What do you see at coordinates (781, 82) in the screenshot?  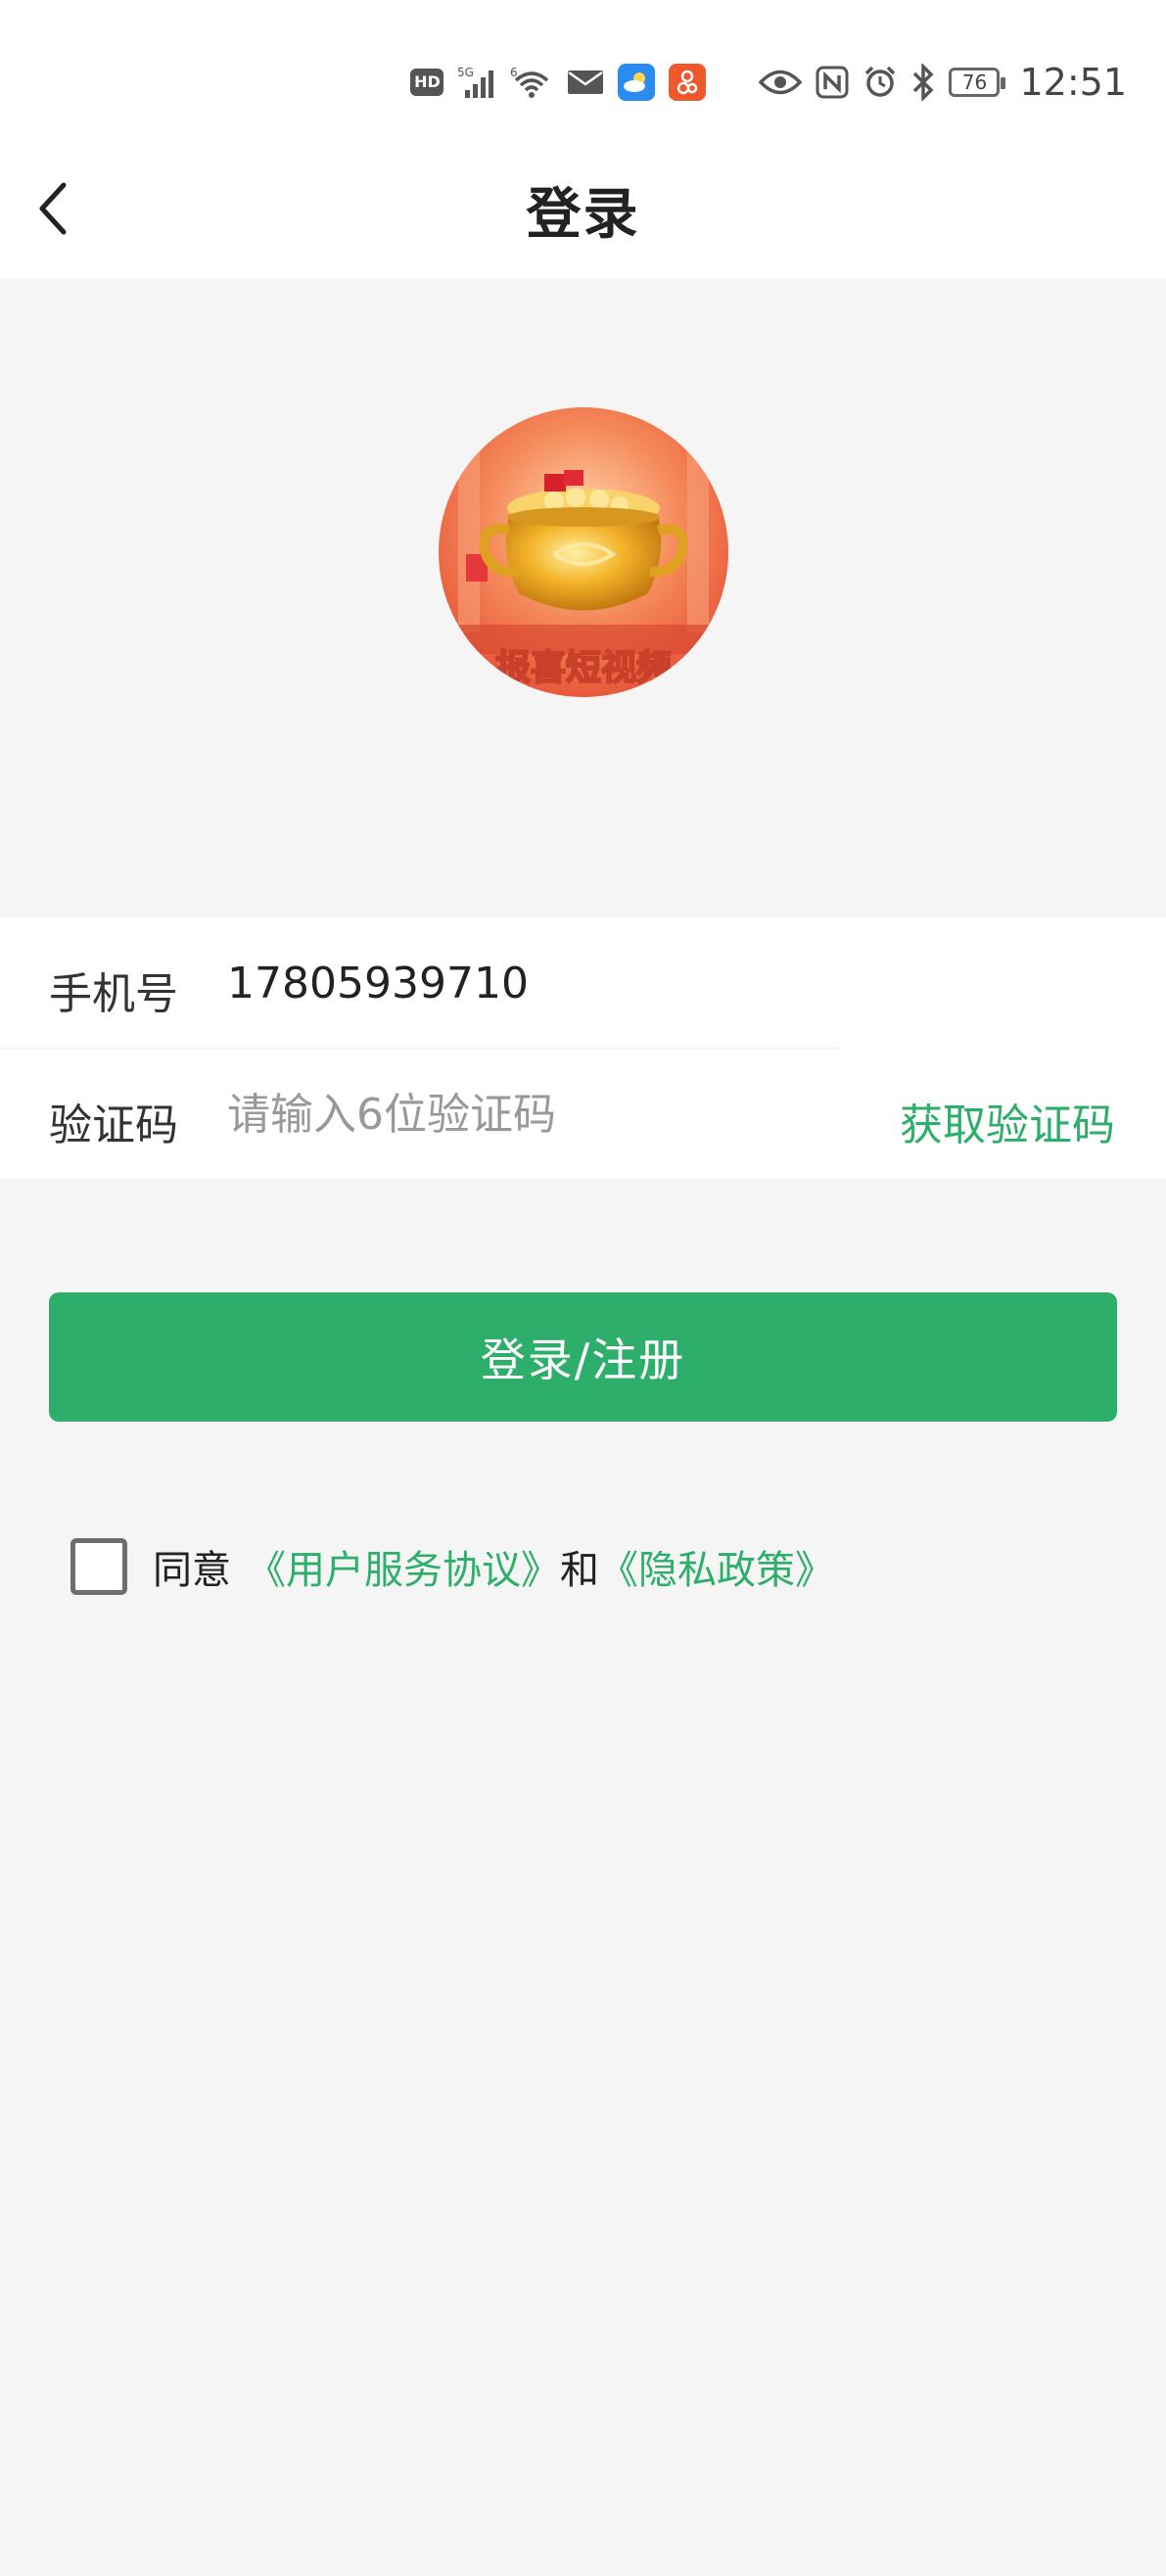 I see `eye-icon` at bounding box center [781, 82].